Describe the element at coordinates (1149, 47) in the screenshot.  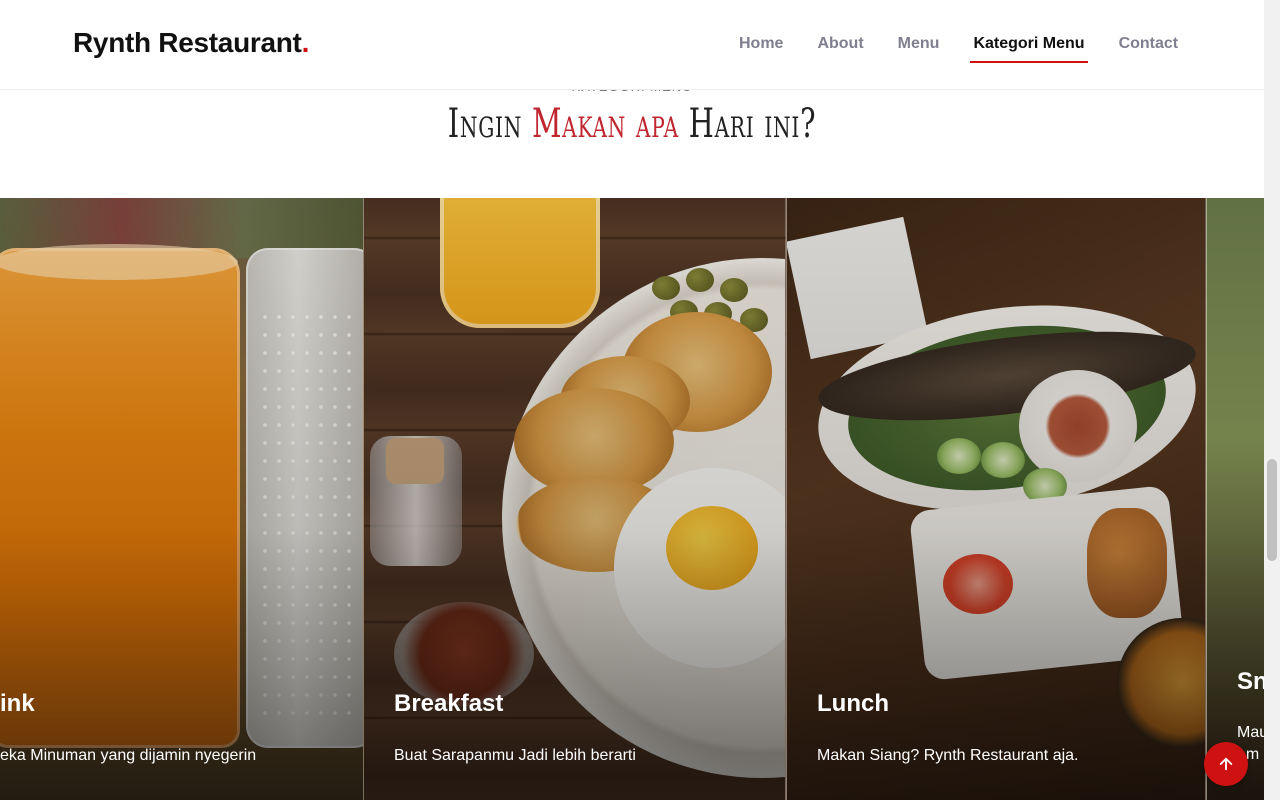
I see `nav-item-contact: Contact` at that location.